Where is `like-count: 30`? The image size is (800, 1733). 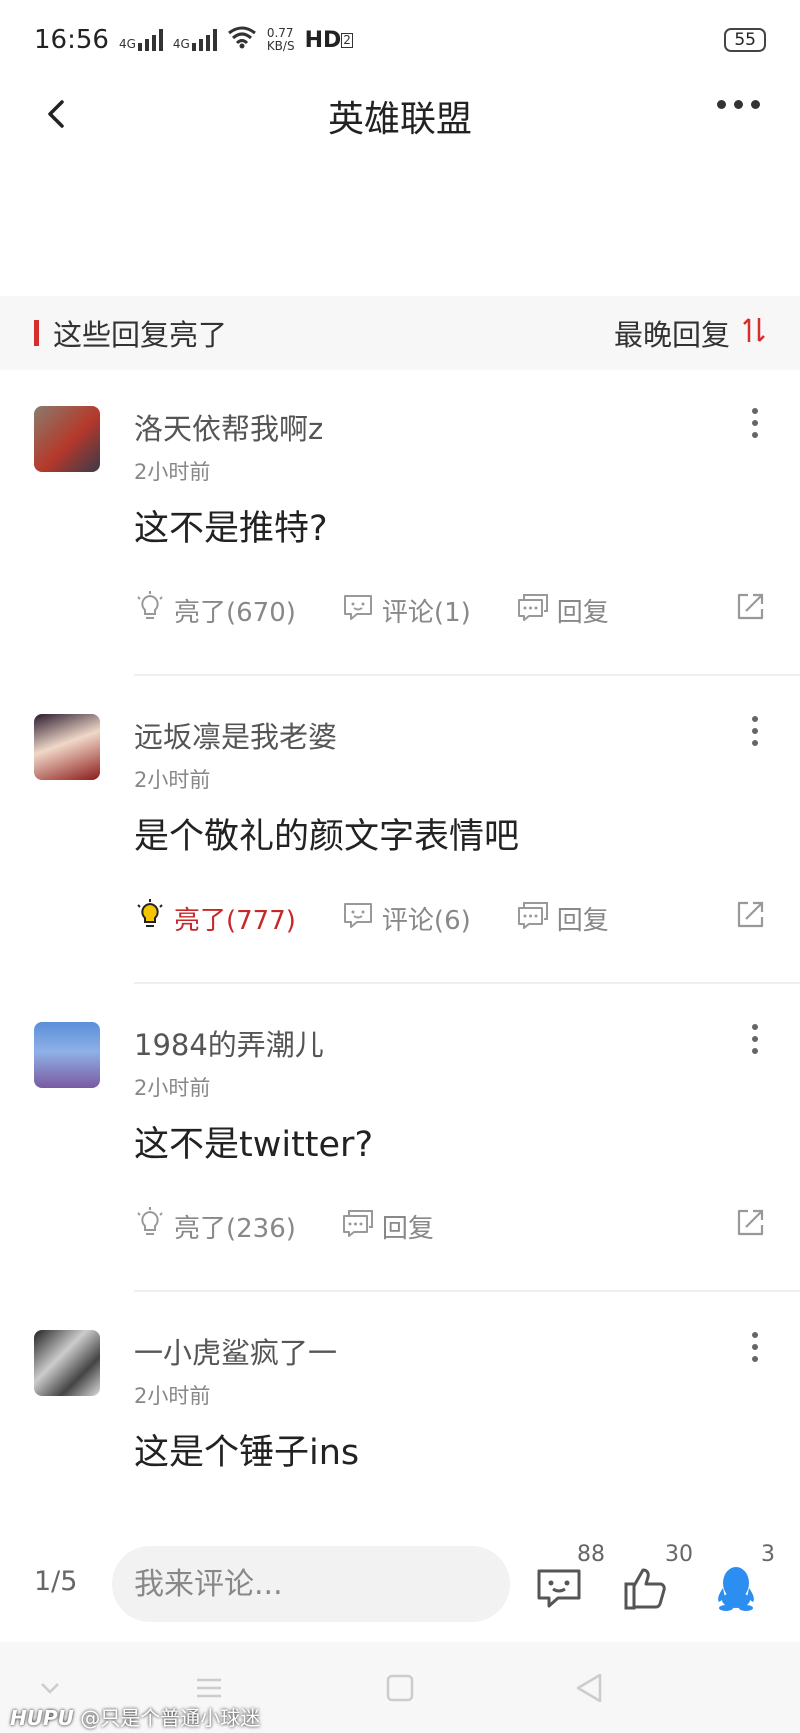 like-count: 30 is located at coordinates (679, 1554).